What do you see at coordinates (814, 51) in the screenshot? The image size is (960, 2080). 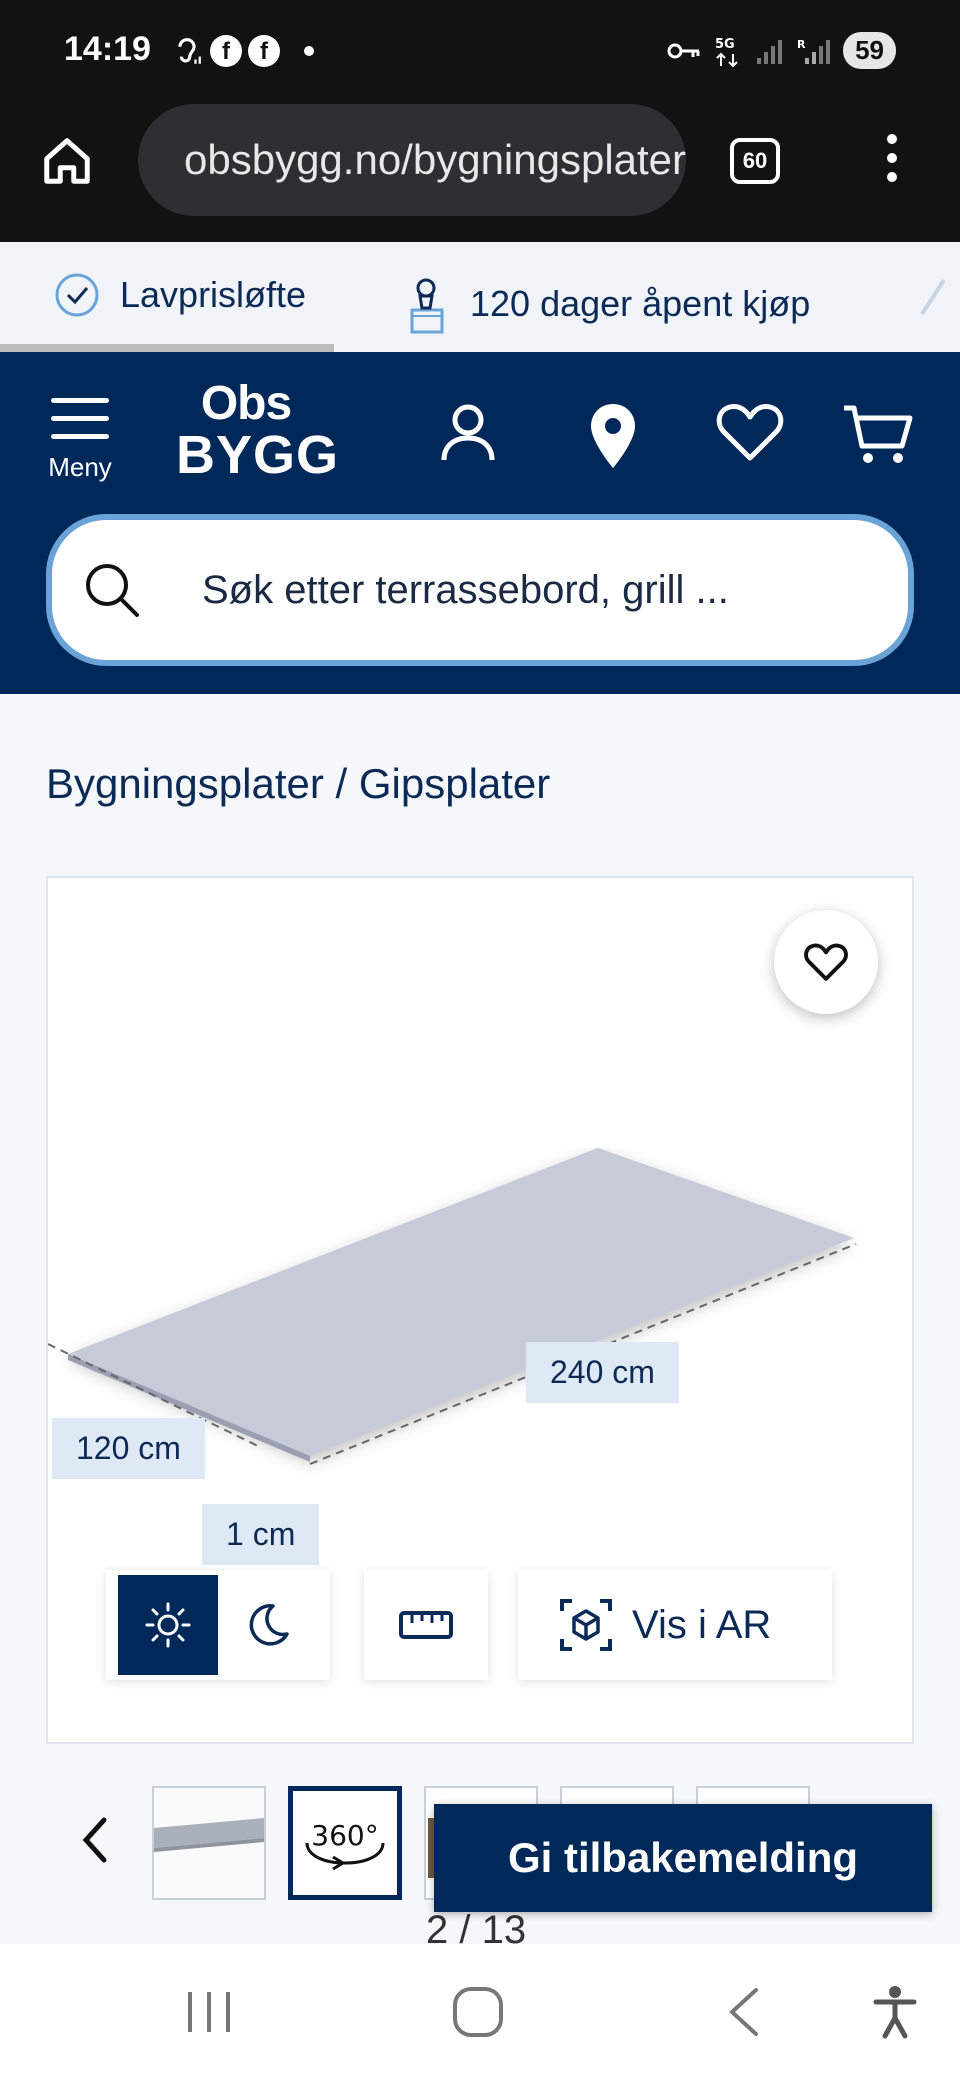 I see `signal-roaming-icon: R` at bounding box center [814, 51].